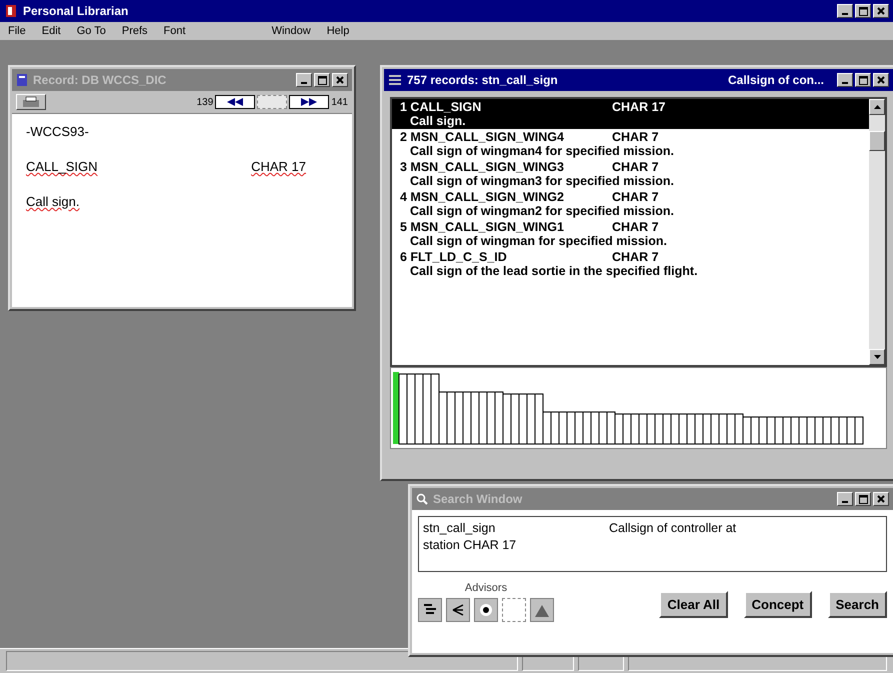 The width and height of the screenshot is (893, 673). Describe the element at coordinates (630, 174) in the screenshot. I see `record-row: 3 MSN_CALL_SIGN_WING3 CHAR 7 Call sign of wingman3 for specified mission.` at that location.